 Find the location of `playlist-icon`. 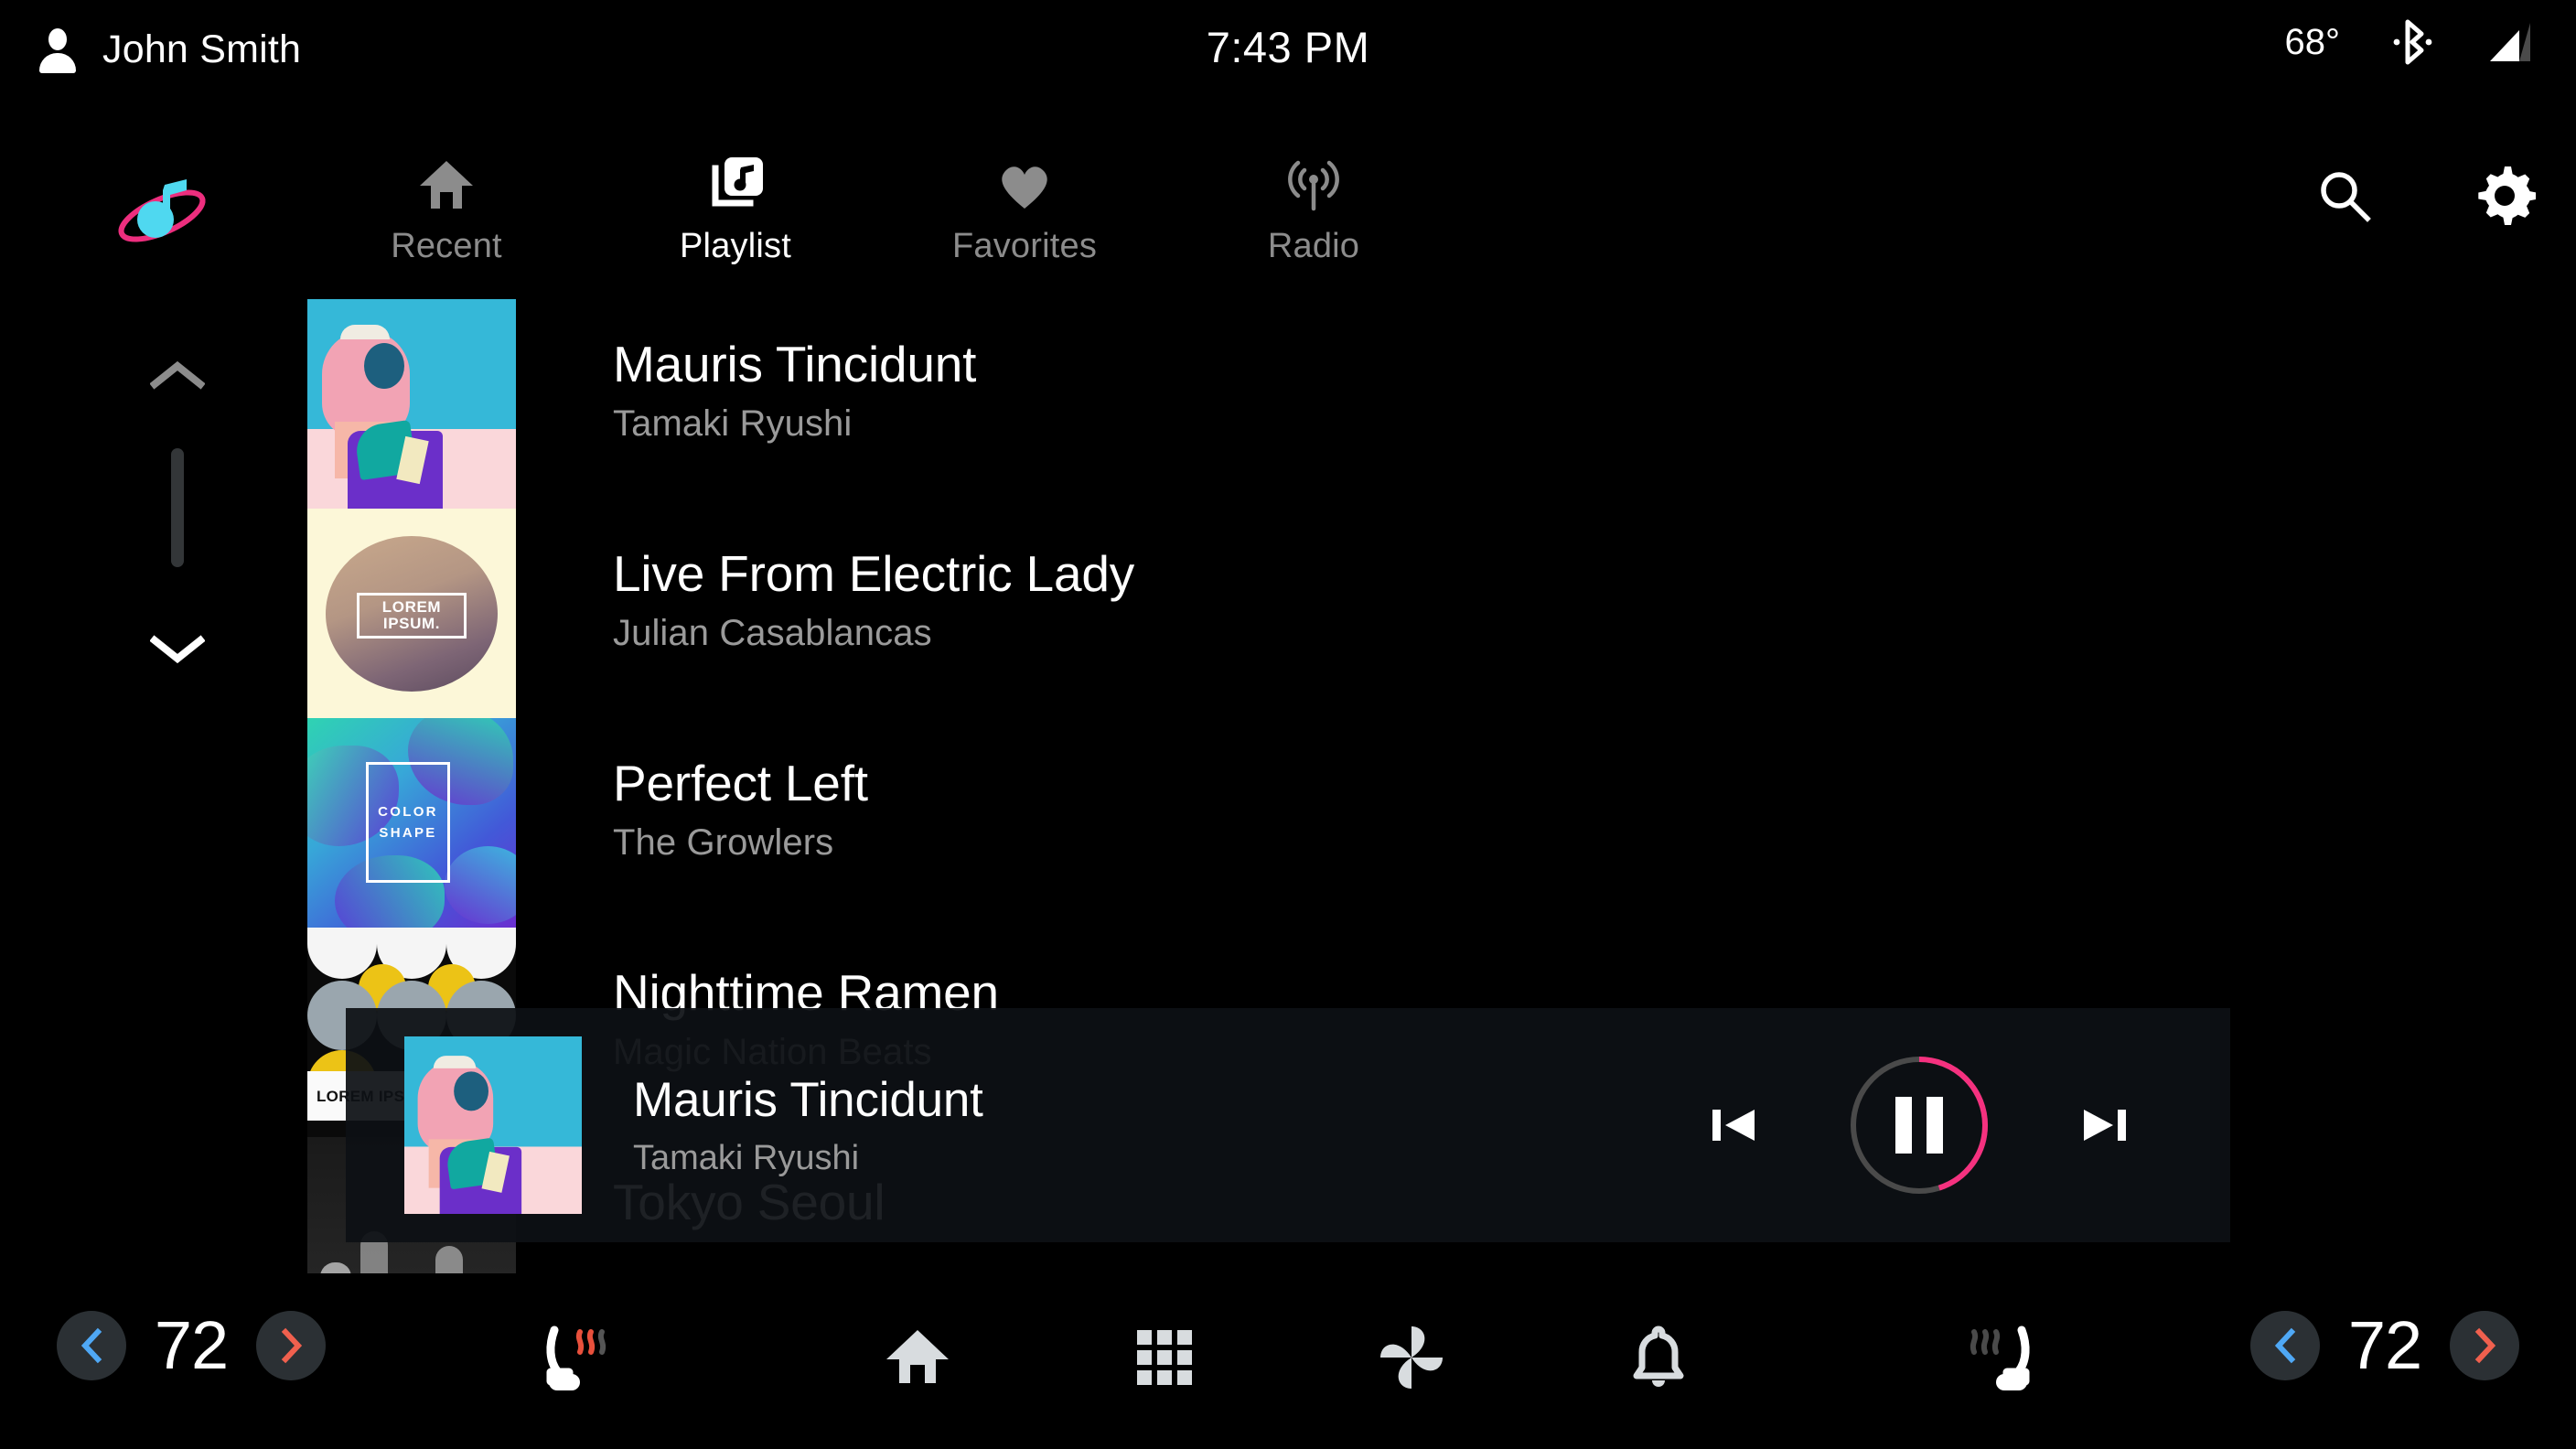

playlist-icon is located at coordinates (736, 179).